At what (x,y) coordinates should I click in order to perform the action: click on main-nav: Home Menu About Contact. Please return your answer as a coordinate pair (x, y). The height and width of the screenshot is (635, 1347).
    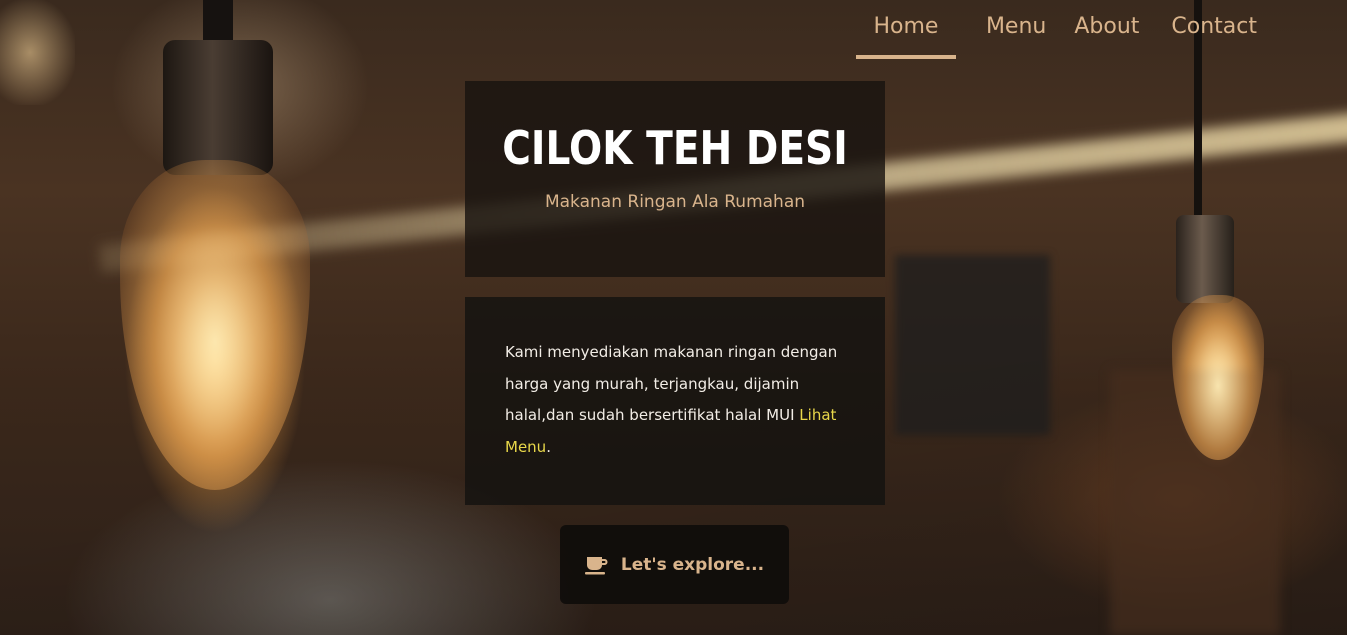
    Looking at the image, I should click on (1056, 30).